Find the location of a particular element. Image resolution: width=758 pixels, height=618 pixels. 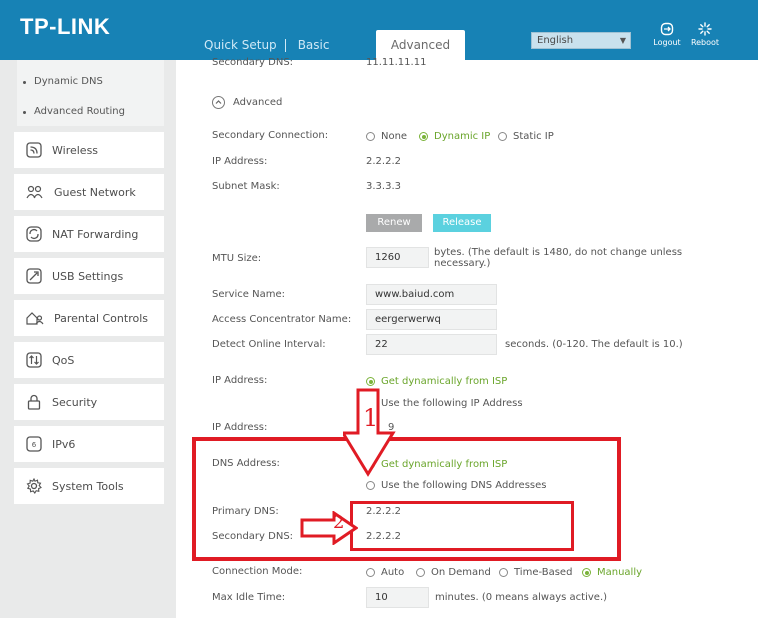

annotation-arrow-right-icon is located at coordinates (329, 528).